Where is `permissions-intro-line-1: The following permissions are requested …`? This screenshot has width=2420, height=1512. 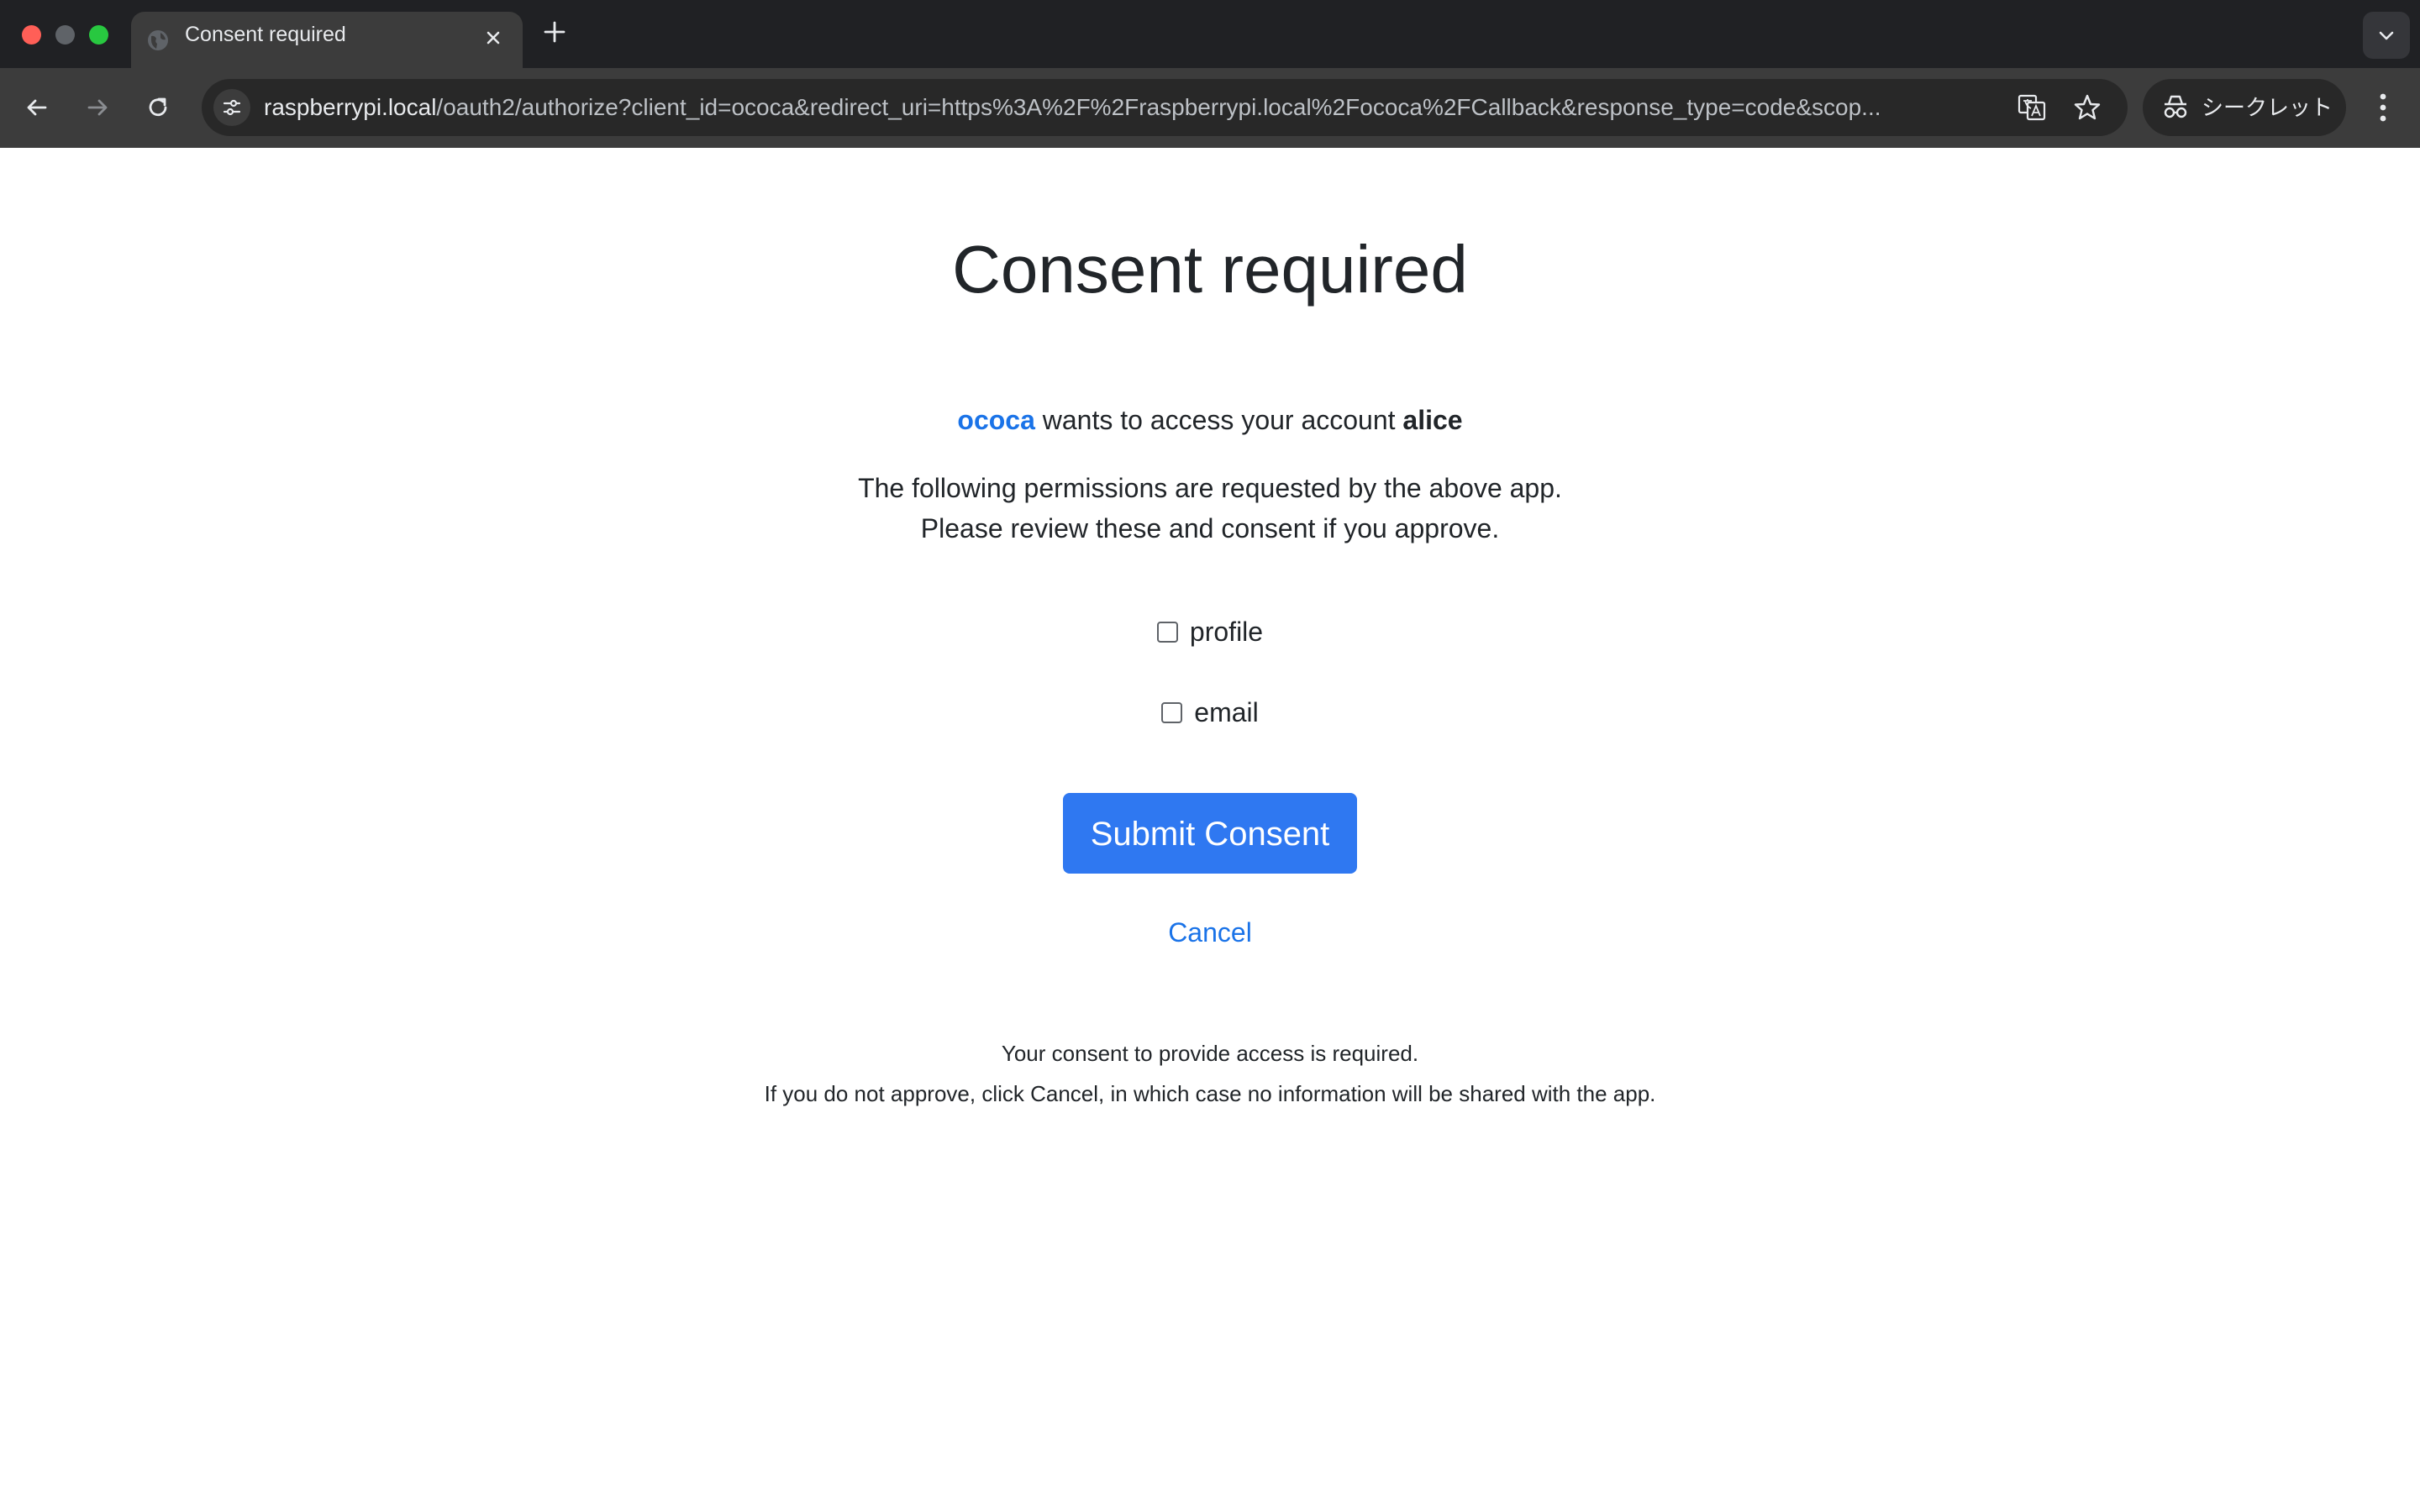
permissions-intro-line-1: The following permissions are requested … is located at coordinates (1210, 488).